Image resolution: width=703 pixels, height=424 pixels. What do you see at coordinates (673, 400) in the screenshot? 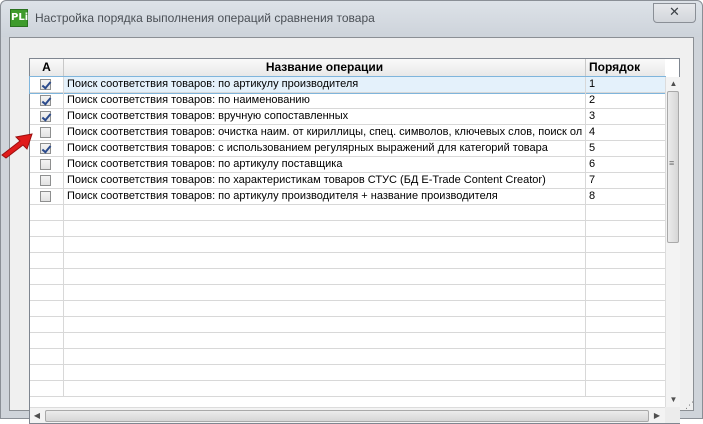
I see `scroll-down-icon: ▼` at bounding box center [673, 400].